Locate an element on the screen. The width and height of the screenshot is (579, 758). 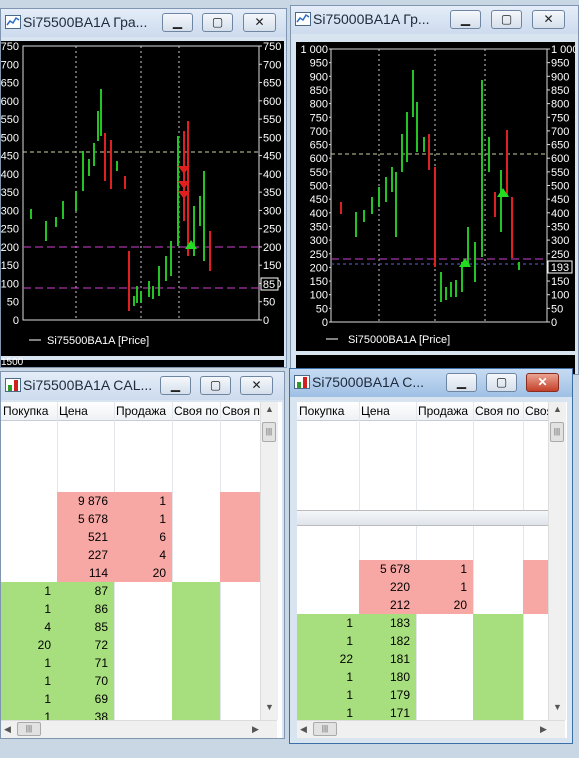
vertical-scroll-thumb: ||| is located at coordinates (269, 432).